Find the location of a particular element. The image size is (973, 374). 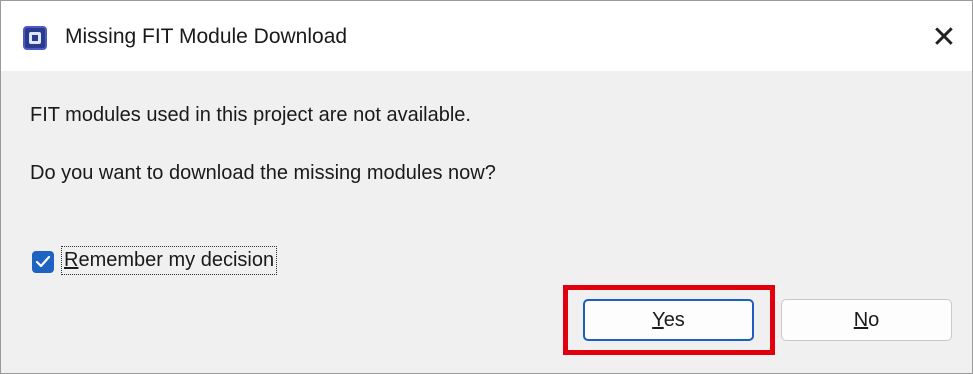

no-button: No is located at coordinates (866, 320).